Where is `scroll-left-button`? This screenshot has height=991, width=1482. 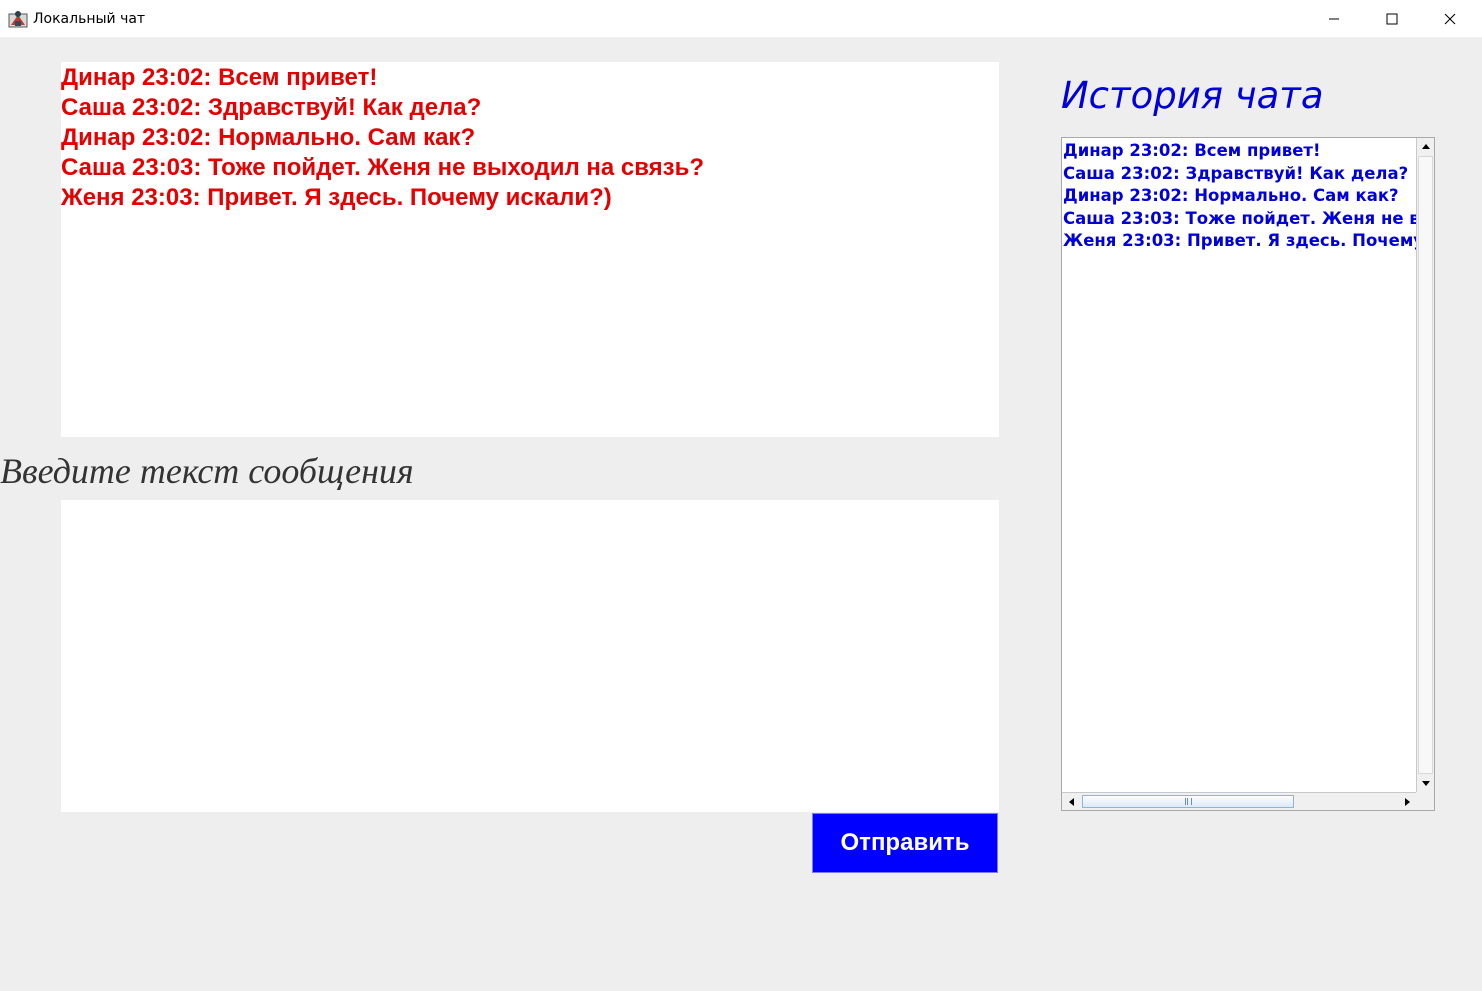 scroll-left-button is located at coordinates (1071, 801).